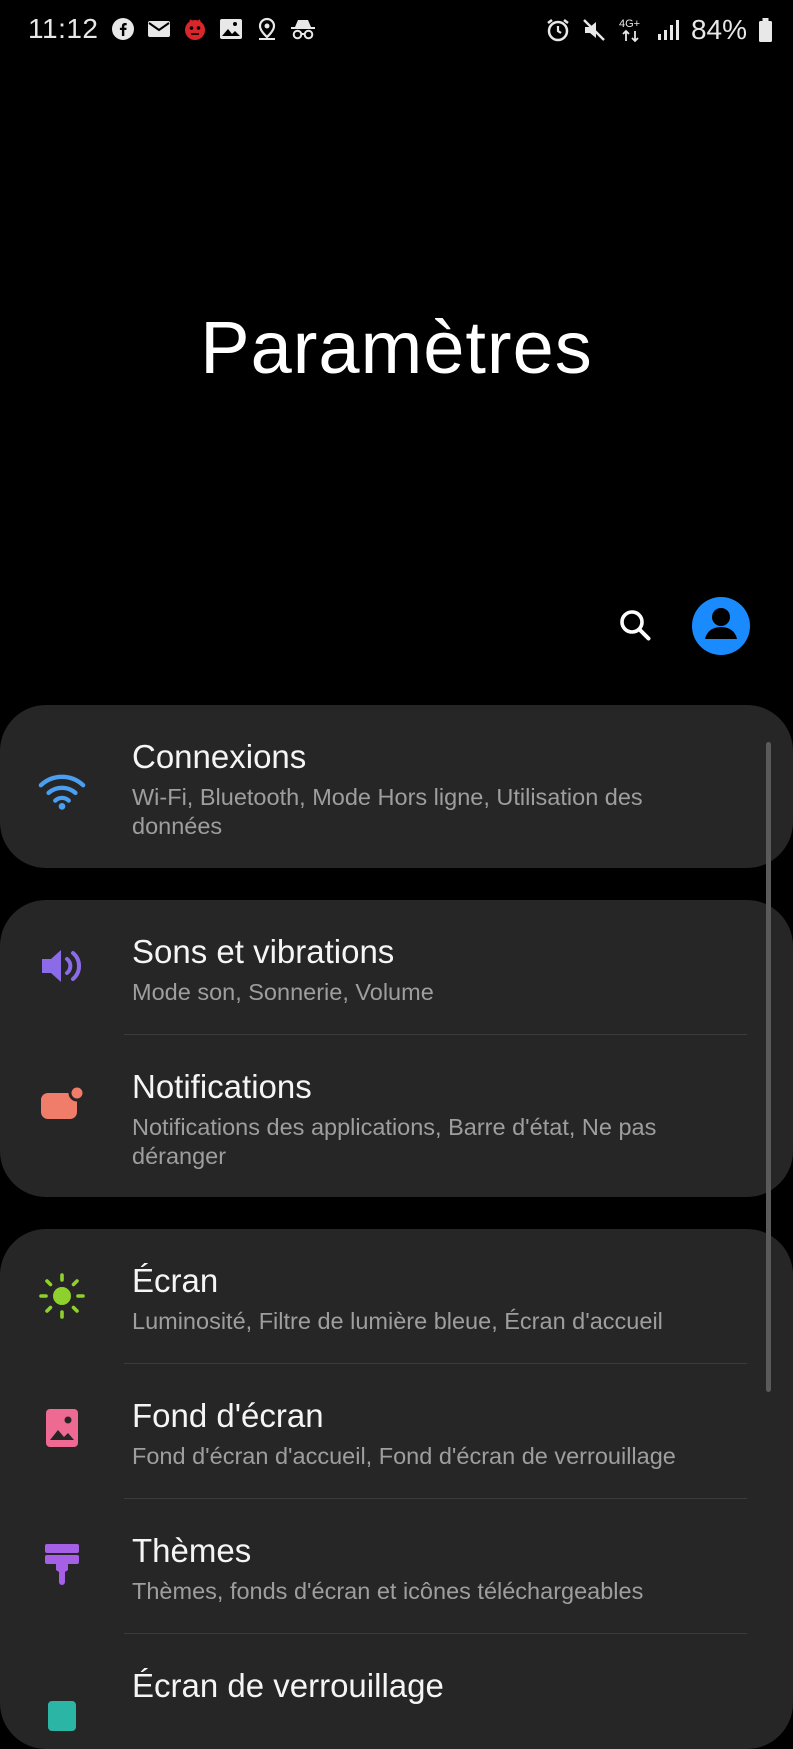 This screenshot has height=1749, width=793. Describe the element at coordinates (594, 30) in the screenshot. I see `mute-icon` at that location.